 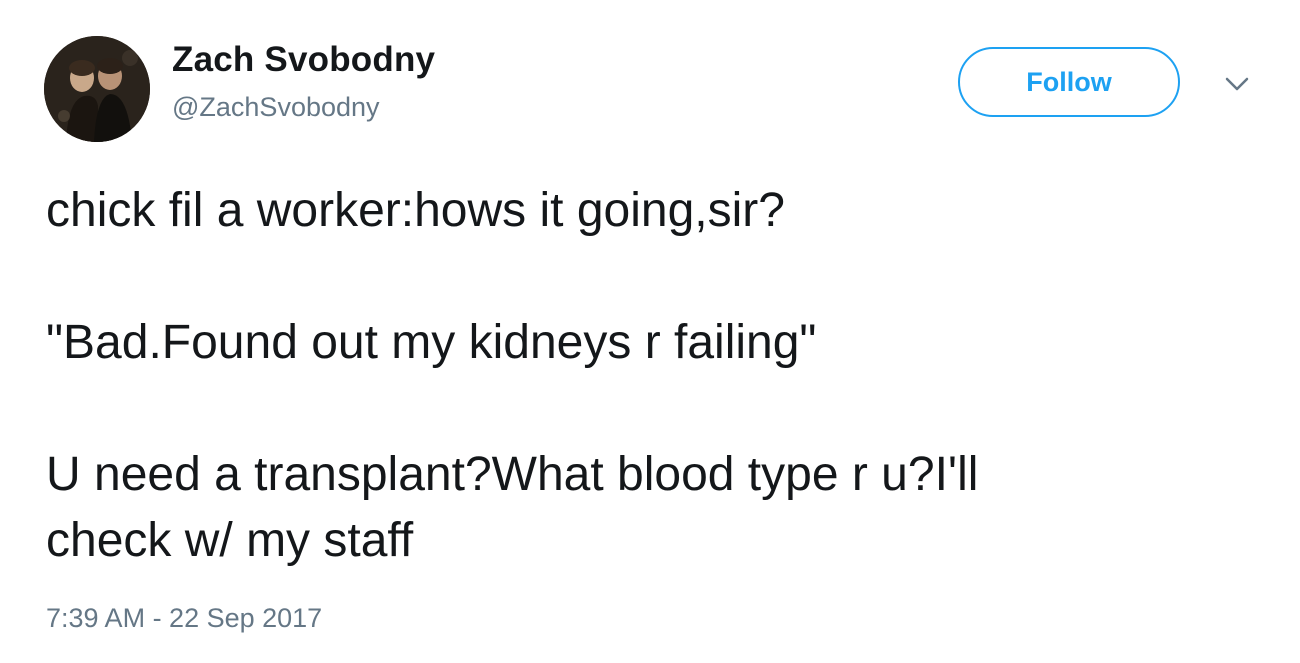 I want to click on follow-button: Follow, so click(x=1069, y=82).